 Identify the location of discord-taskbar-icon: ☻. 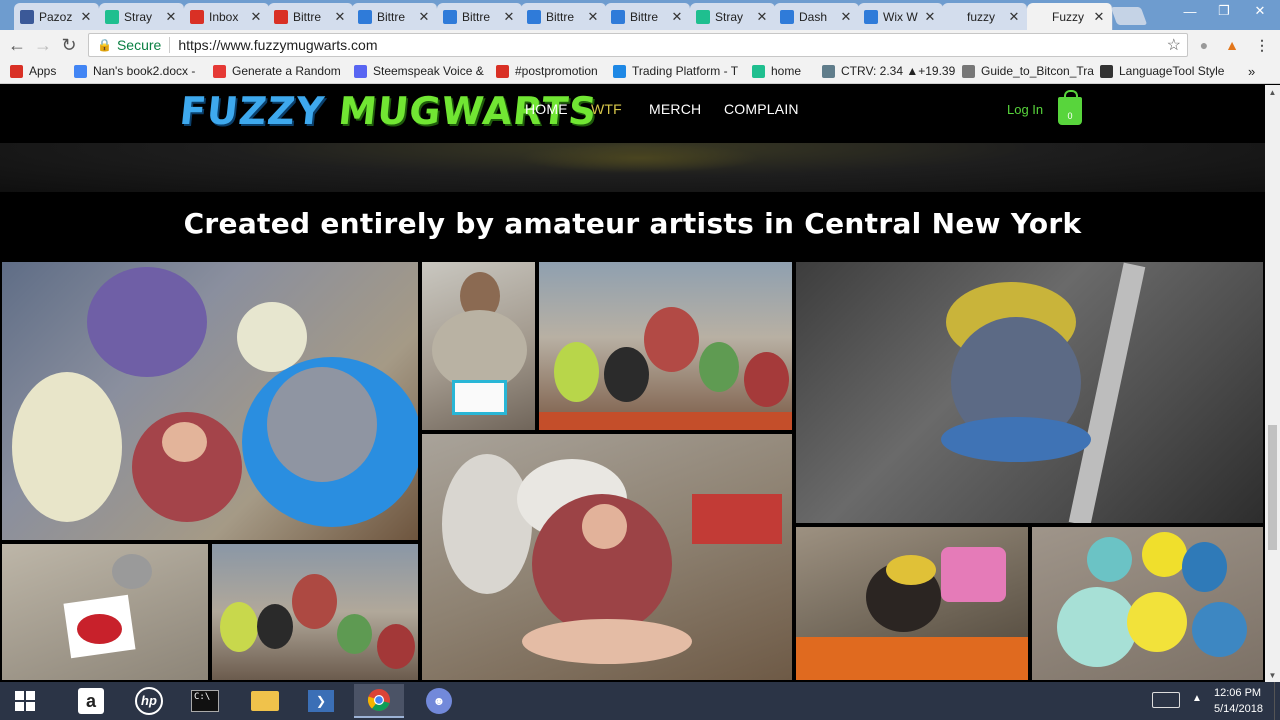
(439, 701).